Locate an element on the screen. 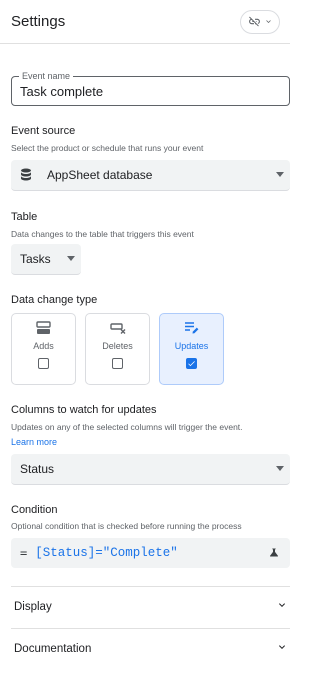 Image resolution: width=320 pixels, height=674 pixels. deletes-label: Deletes is located at coordinates (117, 346).